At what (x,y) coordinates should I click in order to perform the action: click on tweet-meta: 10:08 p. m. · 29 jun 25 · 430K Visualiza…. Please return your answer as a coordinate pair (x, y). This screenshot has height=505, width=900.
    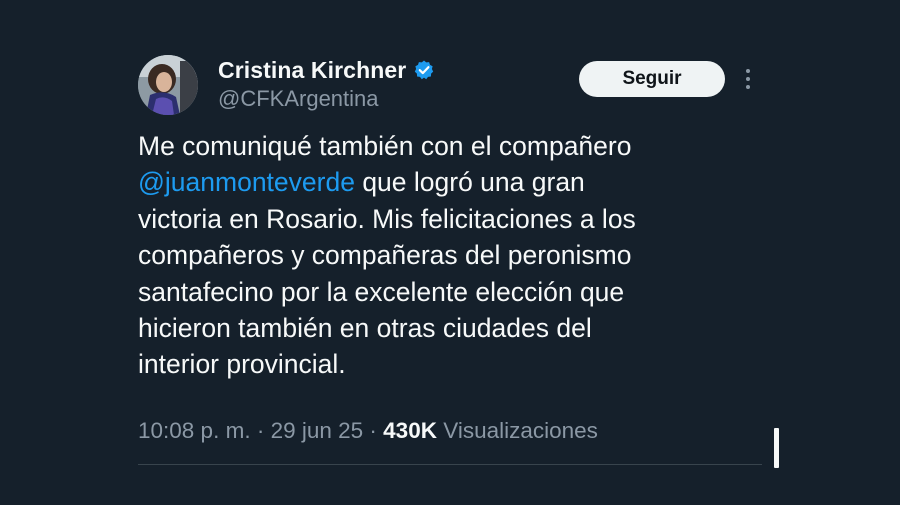
    Looking at the image, I should click on (368, 431).